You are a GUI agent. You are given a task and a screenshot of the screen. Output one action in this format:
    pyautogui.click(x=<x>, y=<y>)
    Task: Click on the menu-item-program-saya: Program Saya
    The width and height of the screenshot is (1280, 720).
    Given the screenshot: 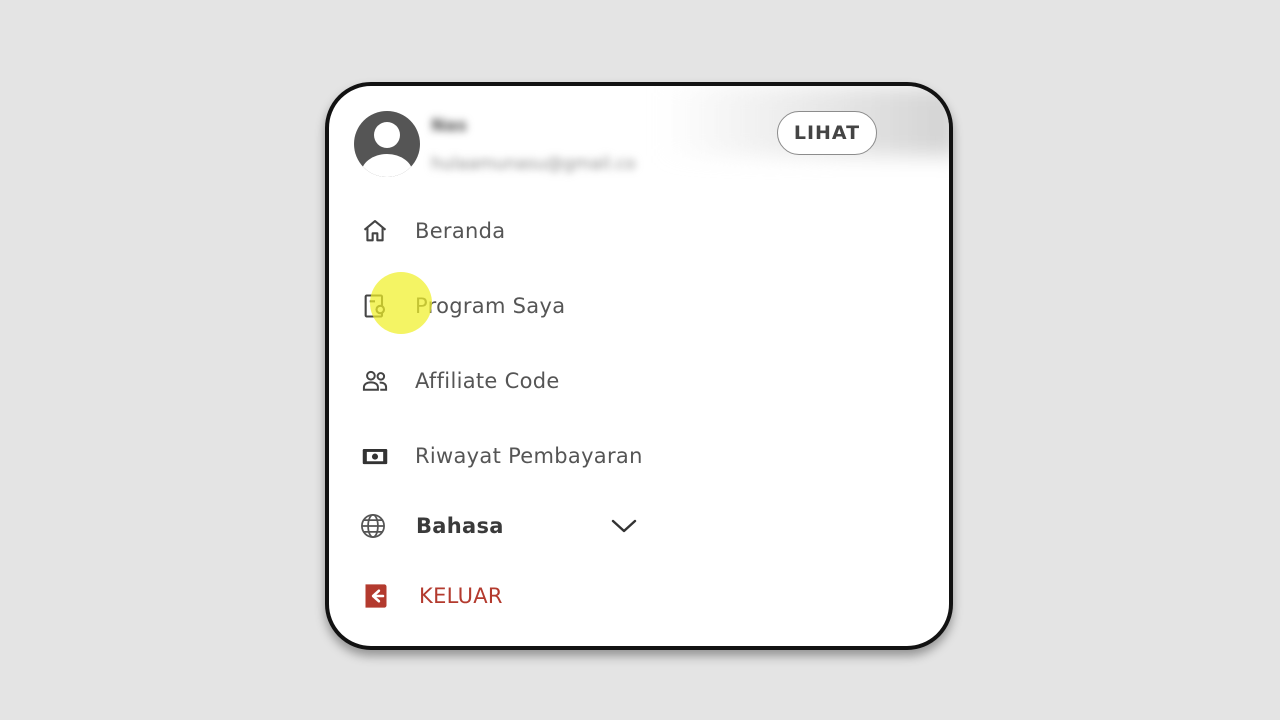 What is the action you would take?
    pyautogui.click(x=462, y=306)
    